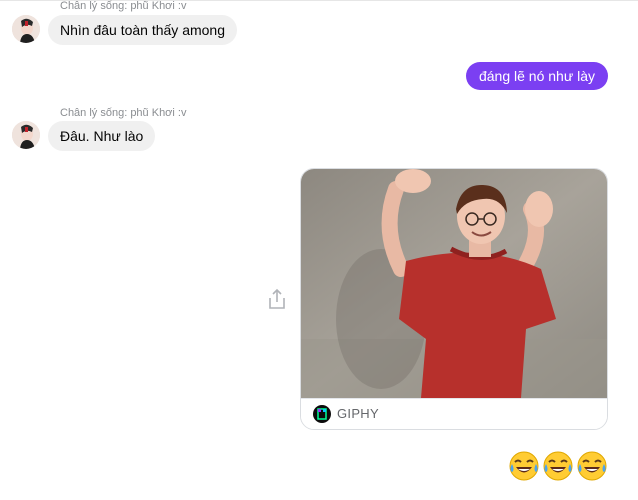  I want to click on message-bubble-incoming: Nhìn đâu toàn thấy among, so click(143, 30).